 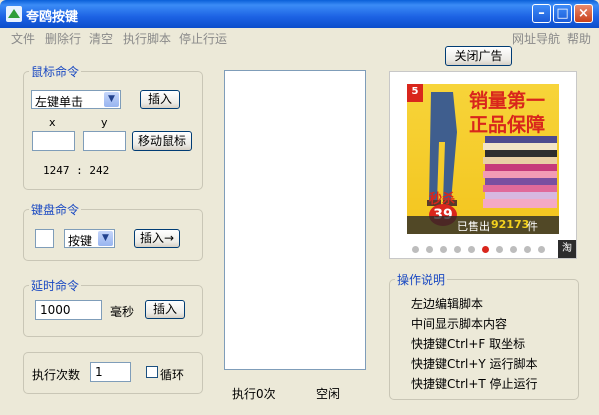 I want to click on minimize-button: –, so click(x=541, y=13).